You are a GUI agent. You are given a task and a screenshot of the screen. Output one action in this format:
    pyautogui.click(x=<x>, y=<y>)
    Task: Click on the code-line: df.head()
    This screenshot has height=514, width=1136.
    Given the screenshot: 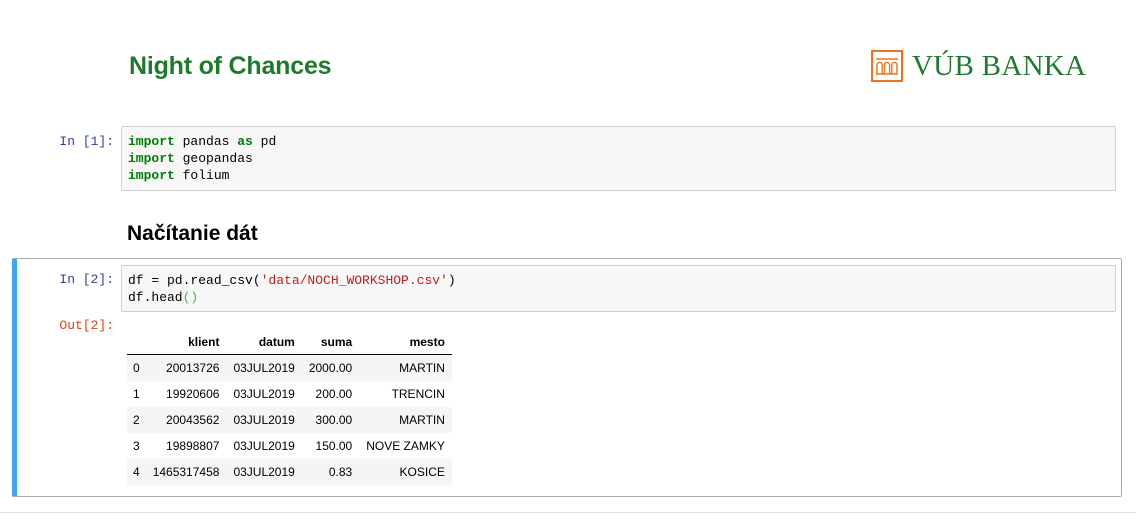 What is the action you would take?
    pyautogui.click(x=618, y=297)
    